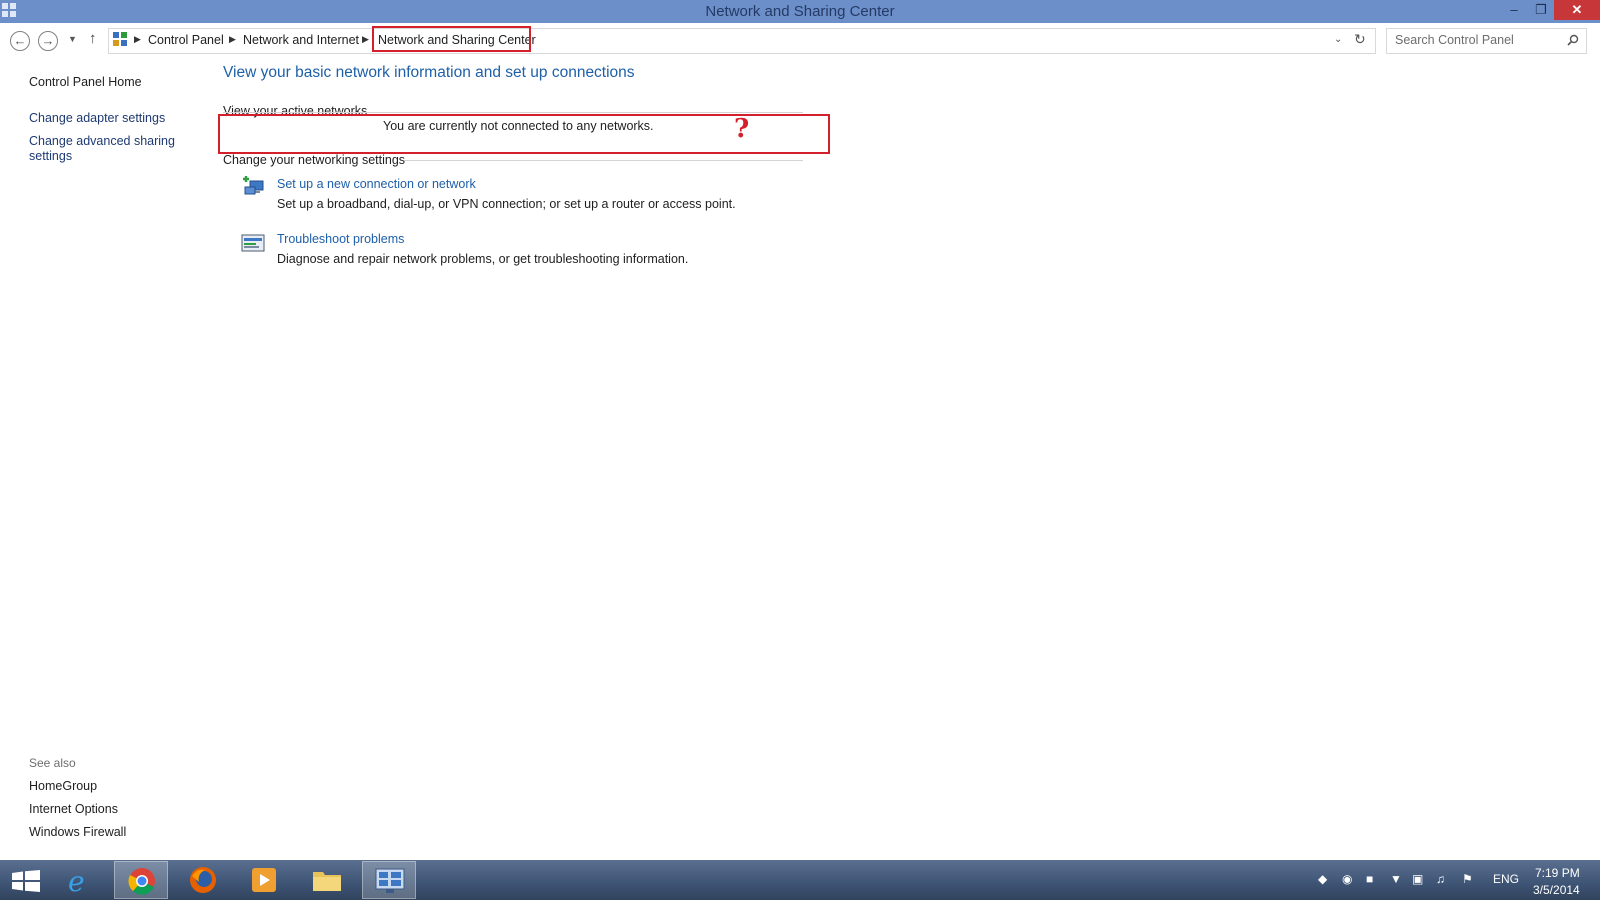 This screenshot has height=900, width=1600. I want to click on tray-network-app-icon: ◆, so click(1322, 879).